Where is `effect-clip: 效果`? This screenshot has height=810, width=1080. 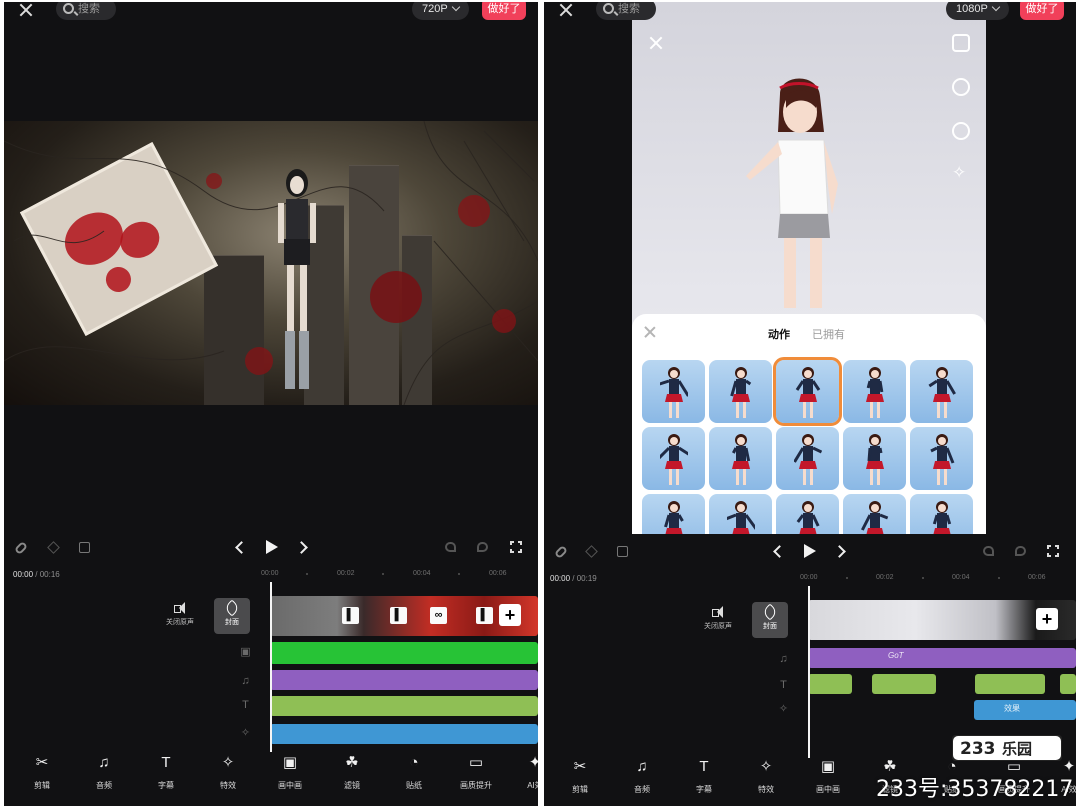
effect-clip: 效果 is located at coordinates (1025, 710).